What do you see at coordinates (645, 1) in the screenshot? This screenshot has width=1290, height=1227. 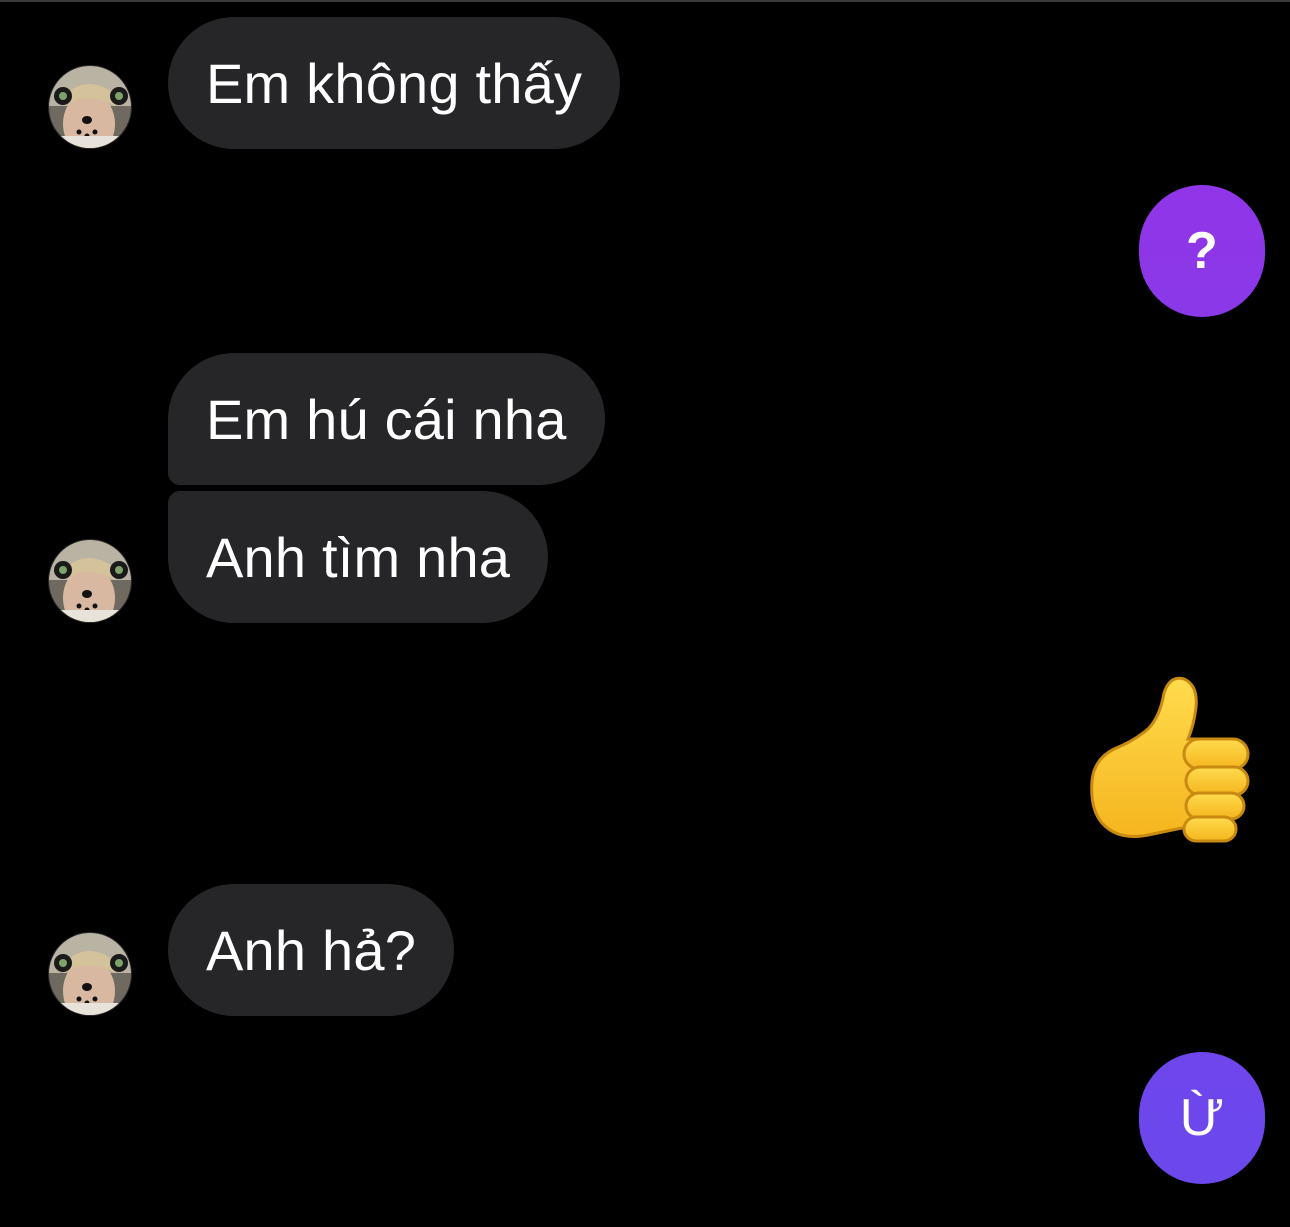 I see `top-divider` at bounding box center [645, 1].